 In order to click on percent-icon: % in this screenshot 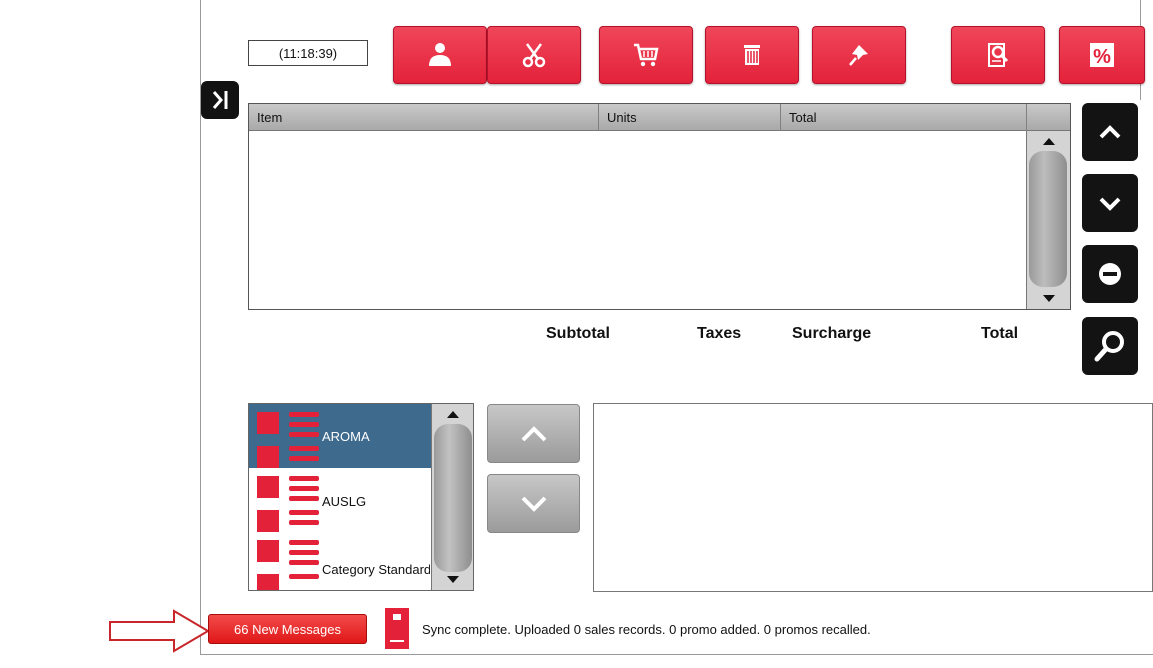, I will do `click(1102, 55)`.